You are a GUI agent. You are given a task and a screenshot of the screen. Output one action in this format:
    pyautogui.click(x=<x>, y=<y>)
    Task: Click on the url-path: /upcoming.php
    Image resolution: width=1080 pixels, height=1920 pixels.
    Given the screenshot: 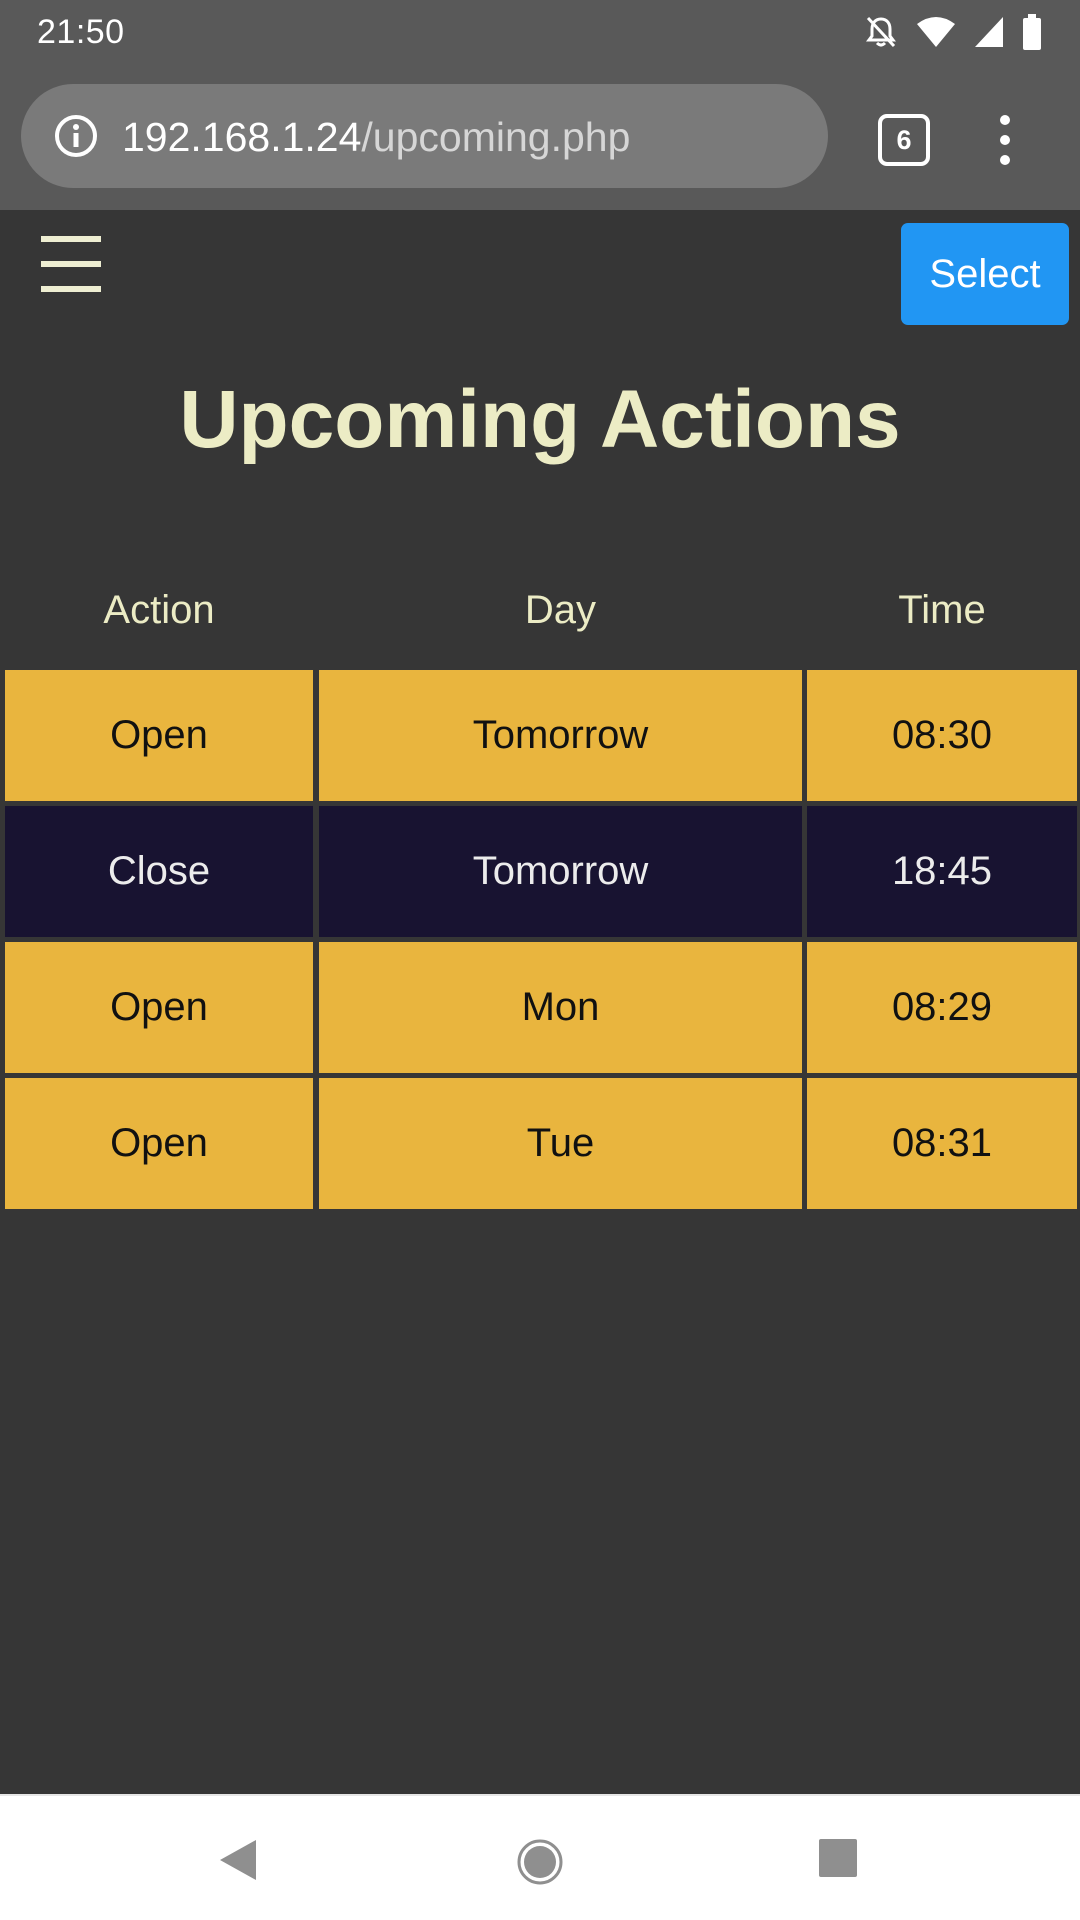 What is the action you would take?
    pyautogui.click(x=496, y=137)
    